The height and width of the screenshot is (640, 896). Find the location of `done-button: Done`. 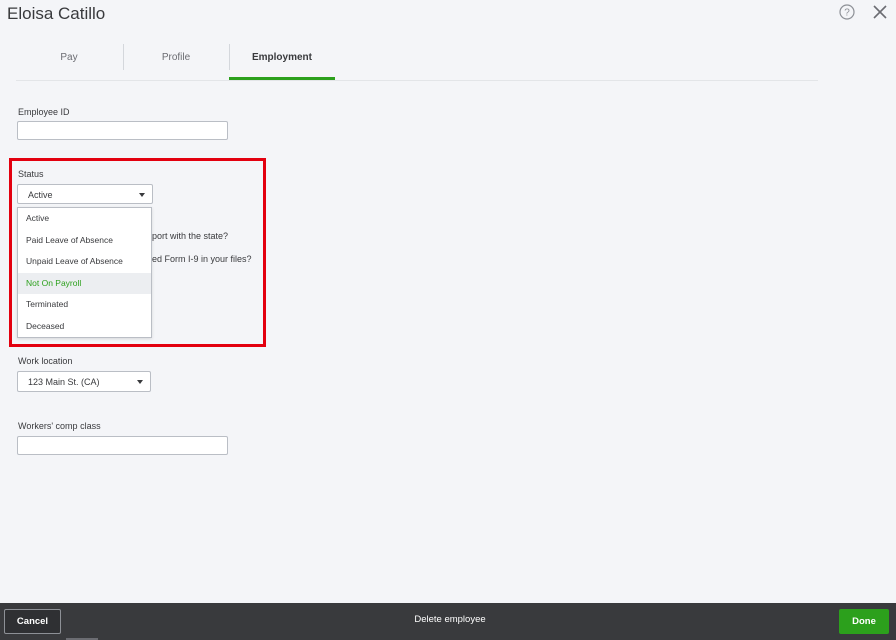

done-button: Done is located at coordinates (864, 621).